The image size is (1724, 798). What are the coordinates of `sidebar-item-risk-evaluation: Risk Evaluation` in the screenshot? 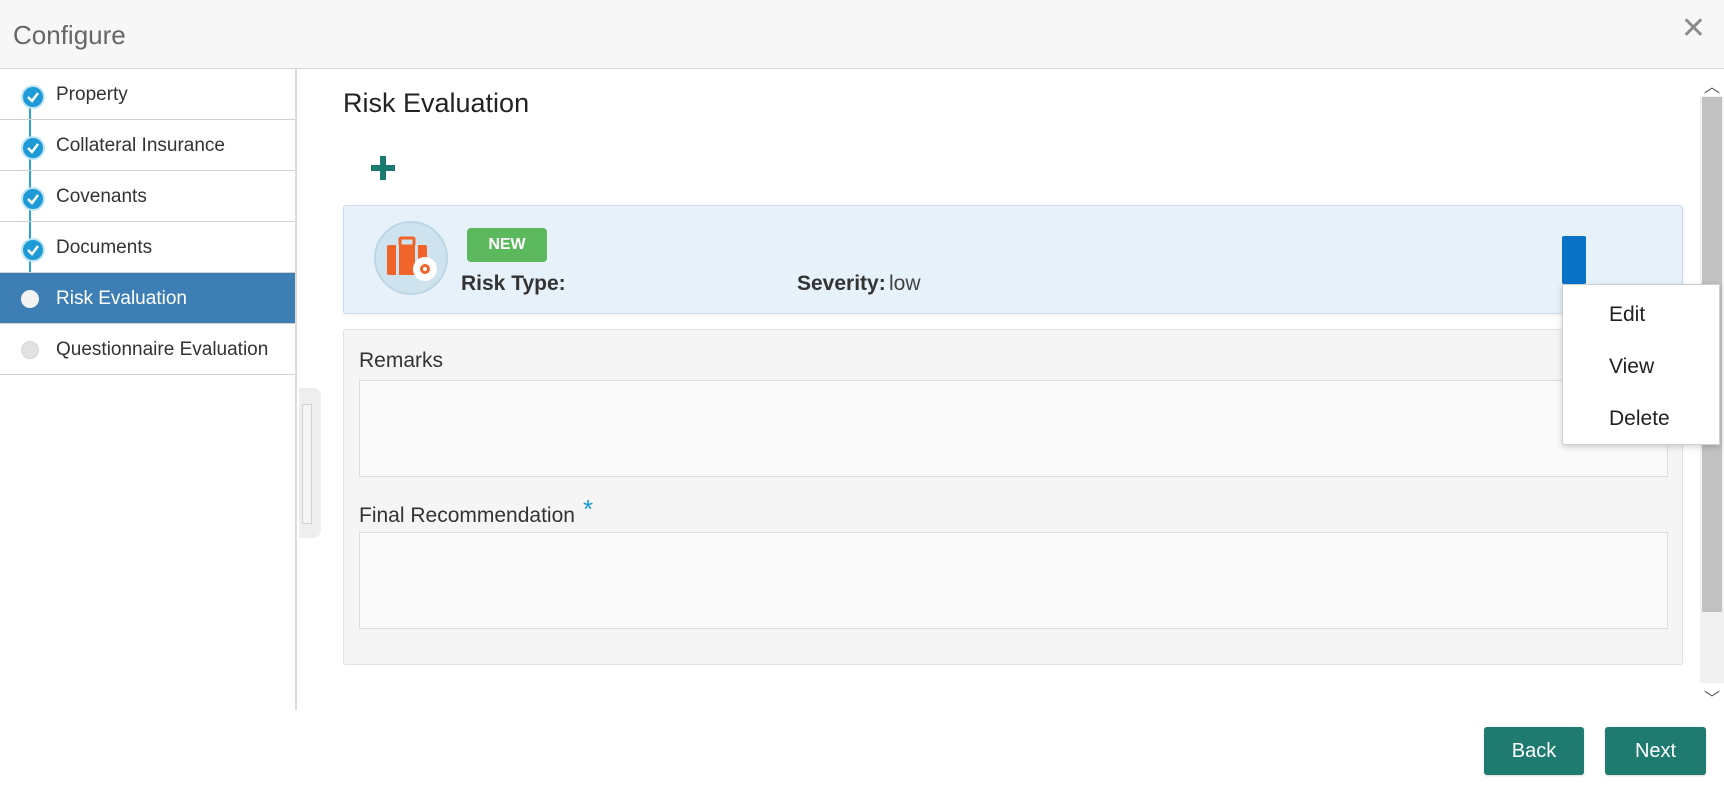 It's located at (147, 298).